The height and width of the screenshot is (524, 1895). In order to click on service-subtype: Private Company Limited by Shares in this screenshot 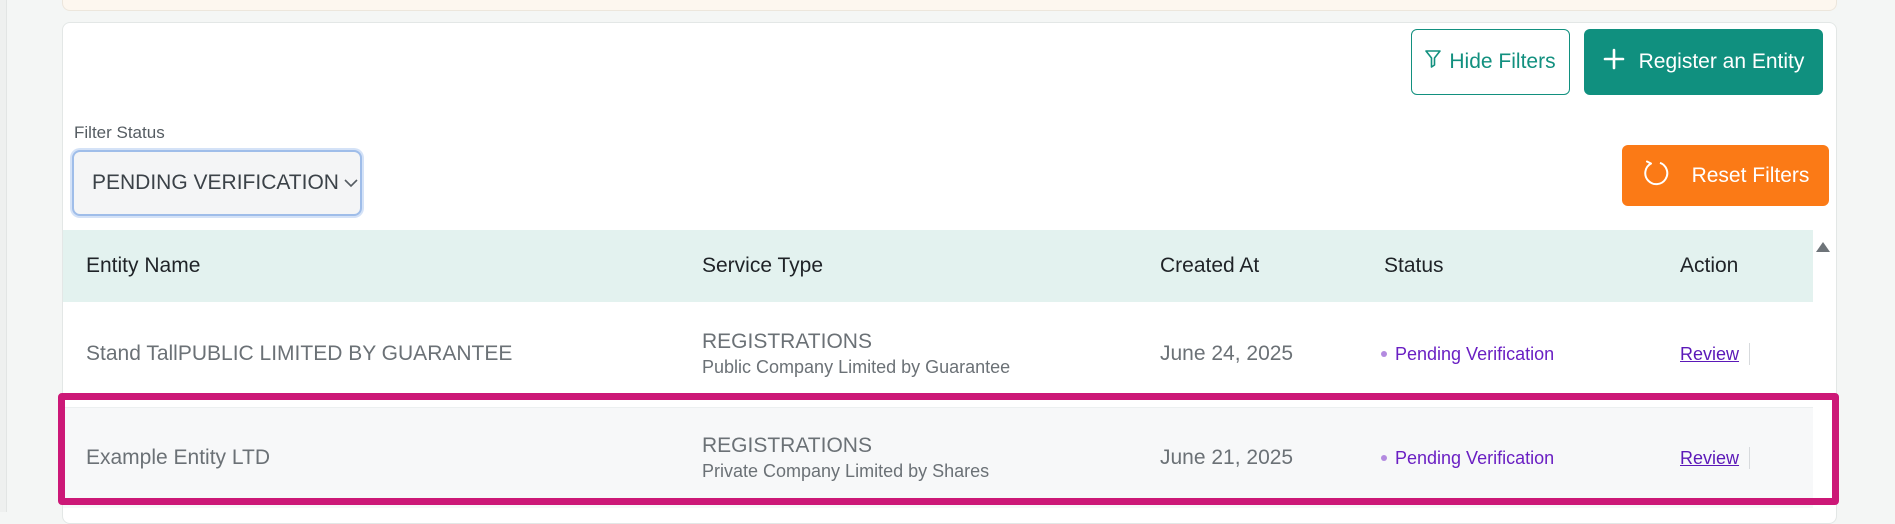, I will do `click(846, 471)`.